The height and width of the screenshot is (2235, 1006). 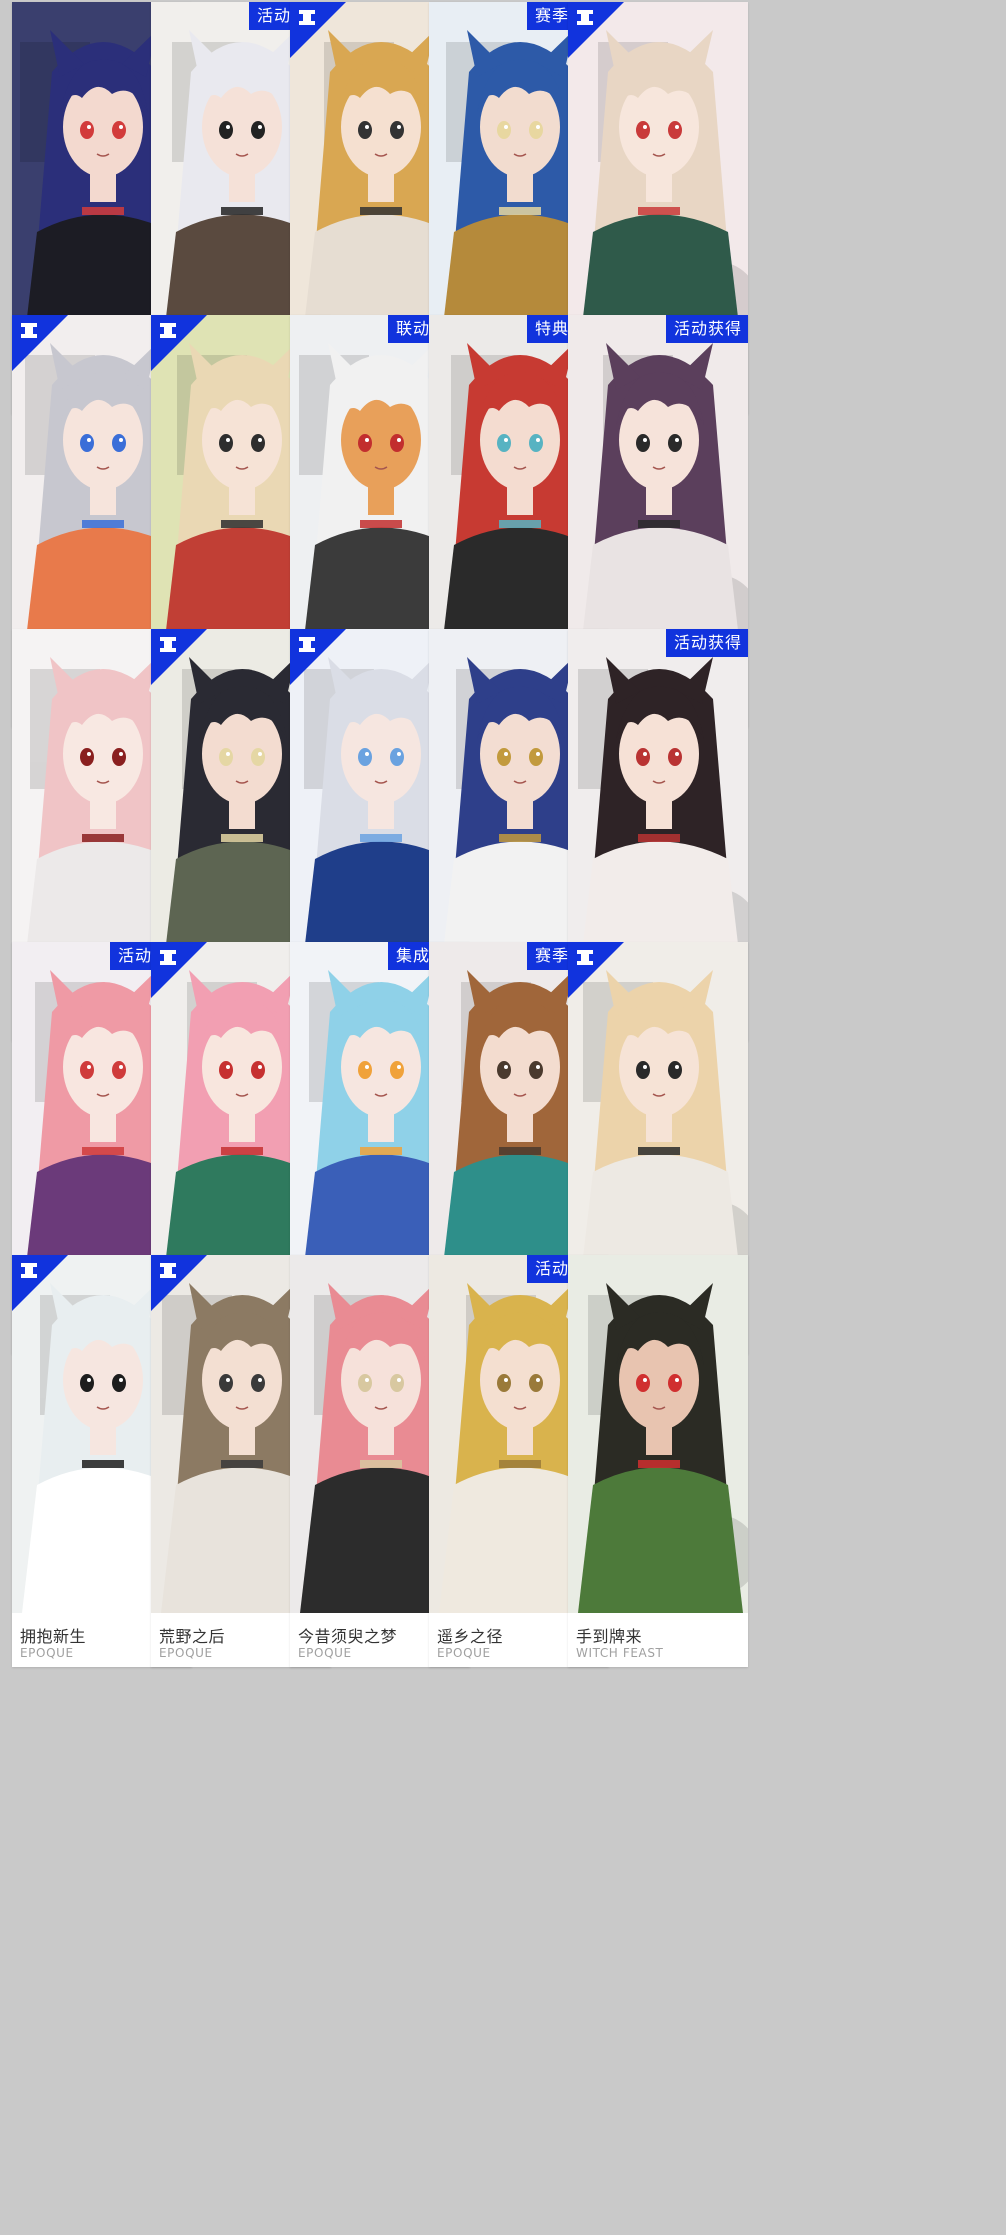 What do you see at coordinates (192, 1636) in the screenshot?
I see `skin-name: 荒野之后` at bounding box center [192, 1636].